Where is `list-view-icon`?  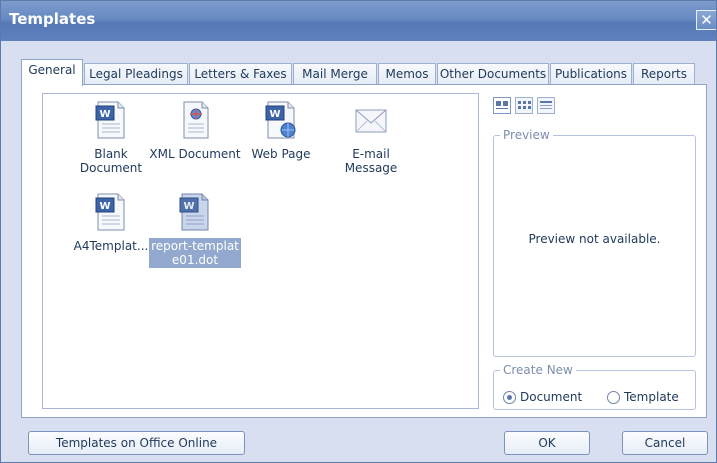 list-view-icon is located at coordinates (524, 105).